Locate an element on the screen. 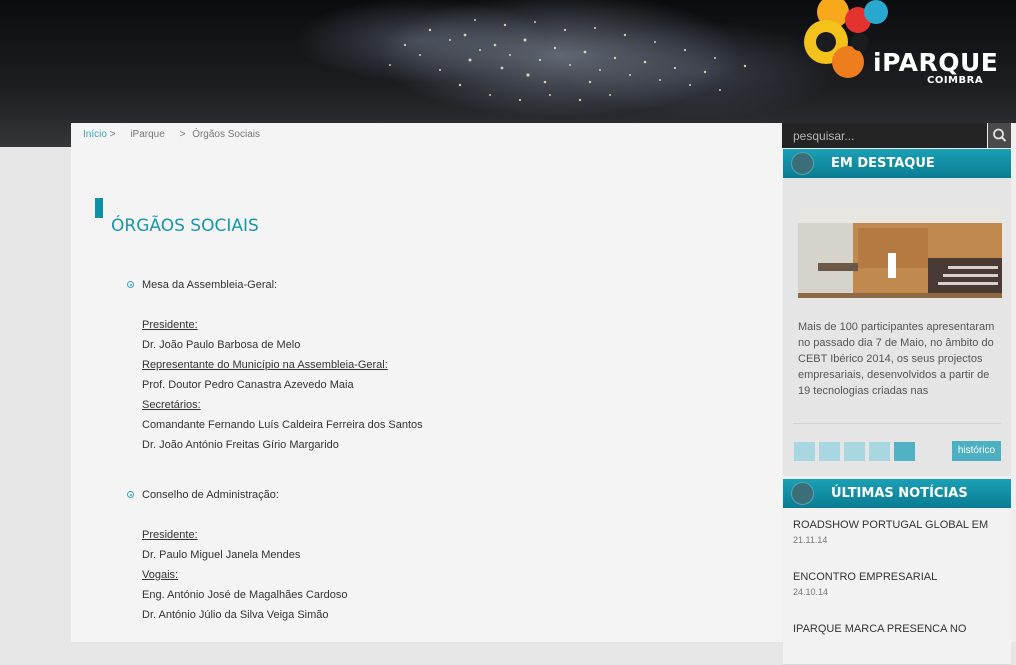 This screenshot has width=1016, height=665. section-heading: Mesa da Assembleia-Geral: is located at coordinates (210, 285).